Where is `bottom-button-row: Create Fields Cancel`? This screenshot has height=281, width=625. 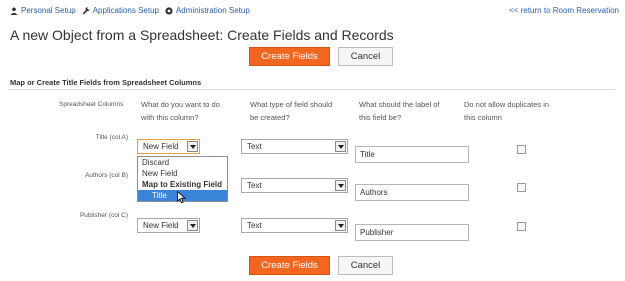 bottom-button-row: Create Fields Cancel is located at coordinates (321, 265).